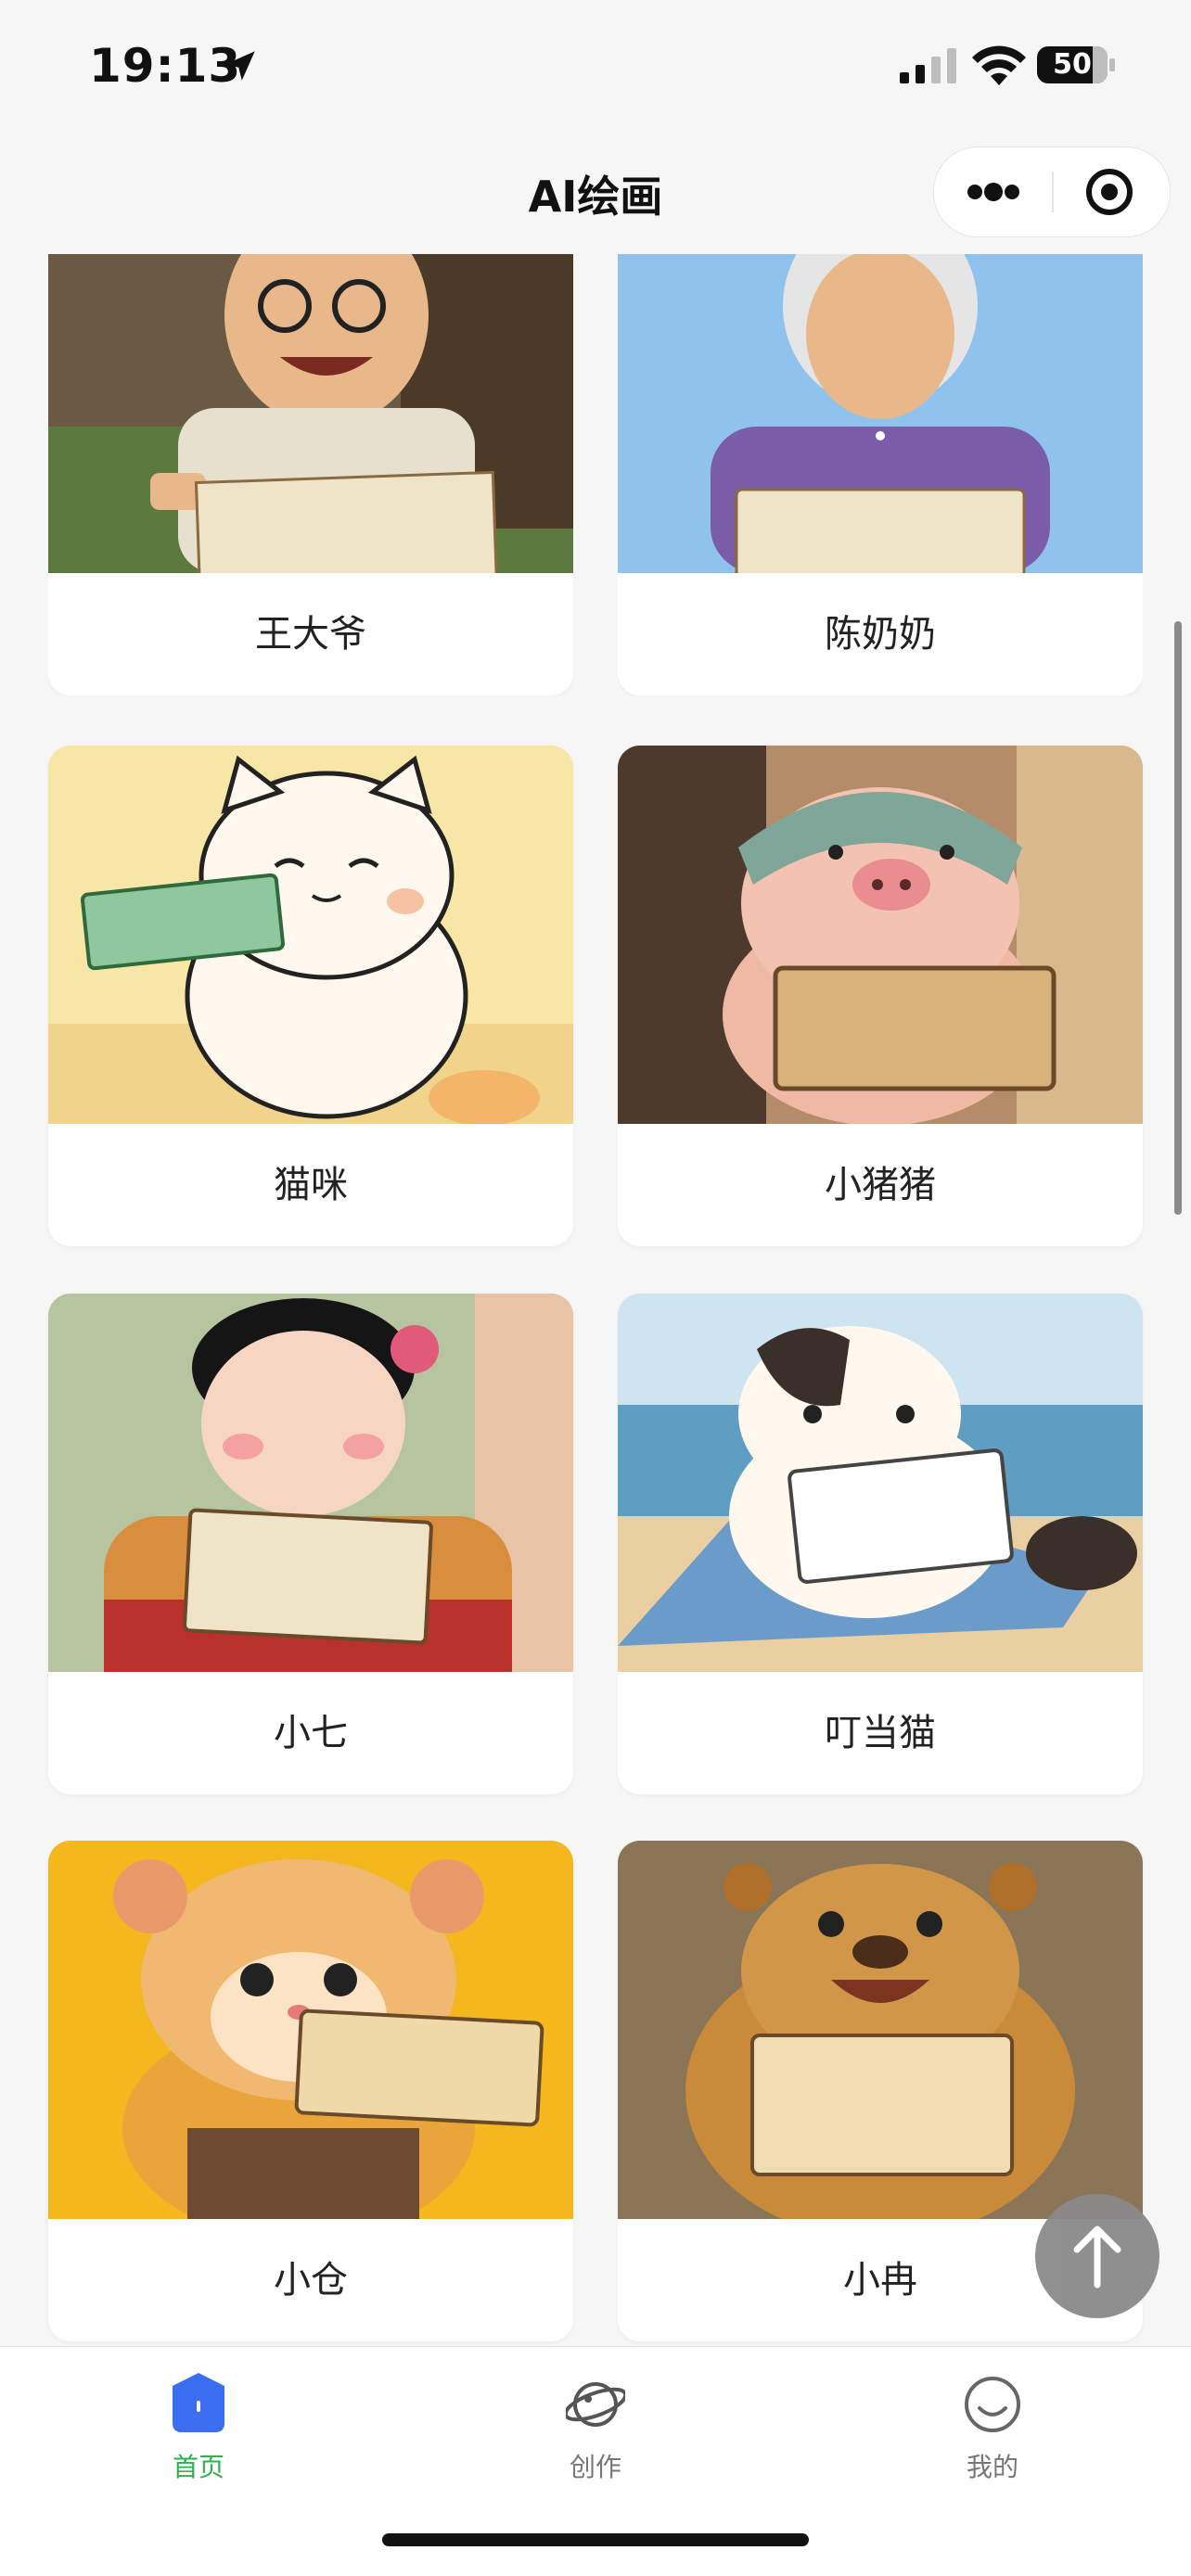 The image size is (1191, 2576). What do you see at coordinates (881, 1733) in the screenshot?
I see `card-name: 叮当猫` at bounding box center [881, 1733].